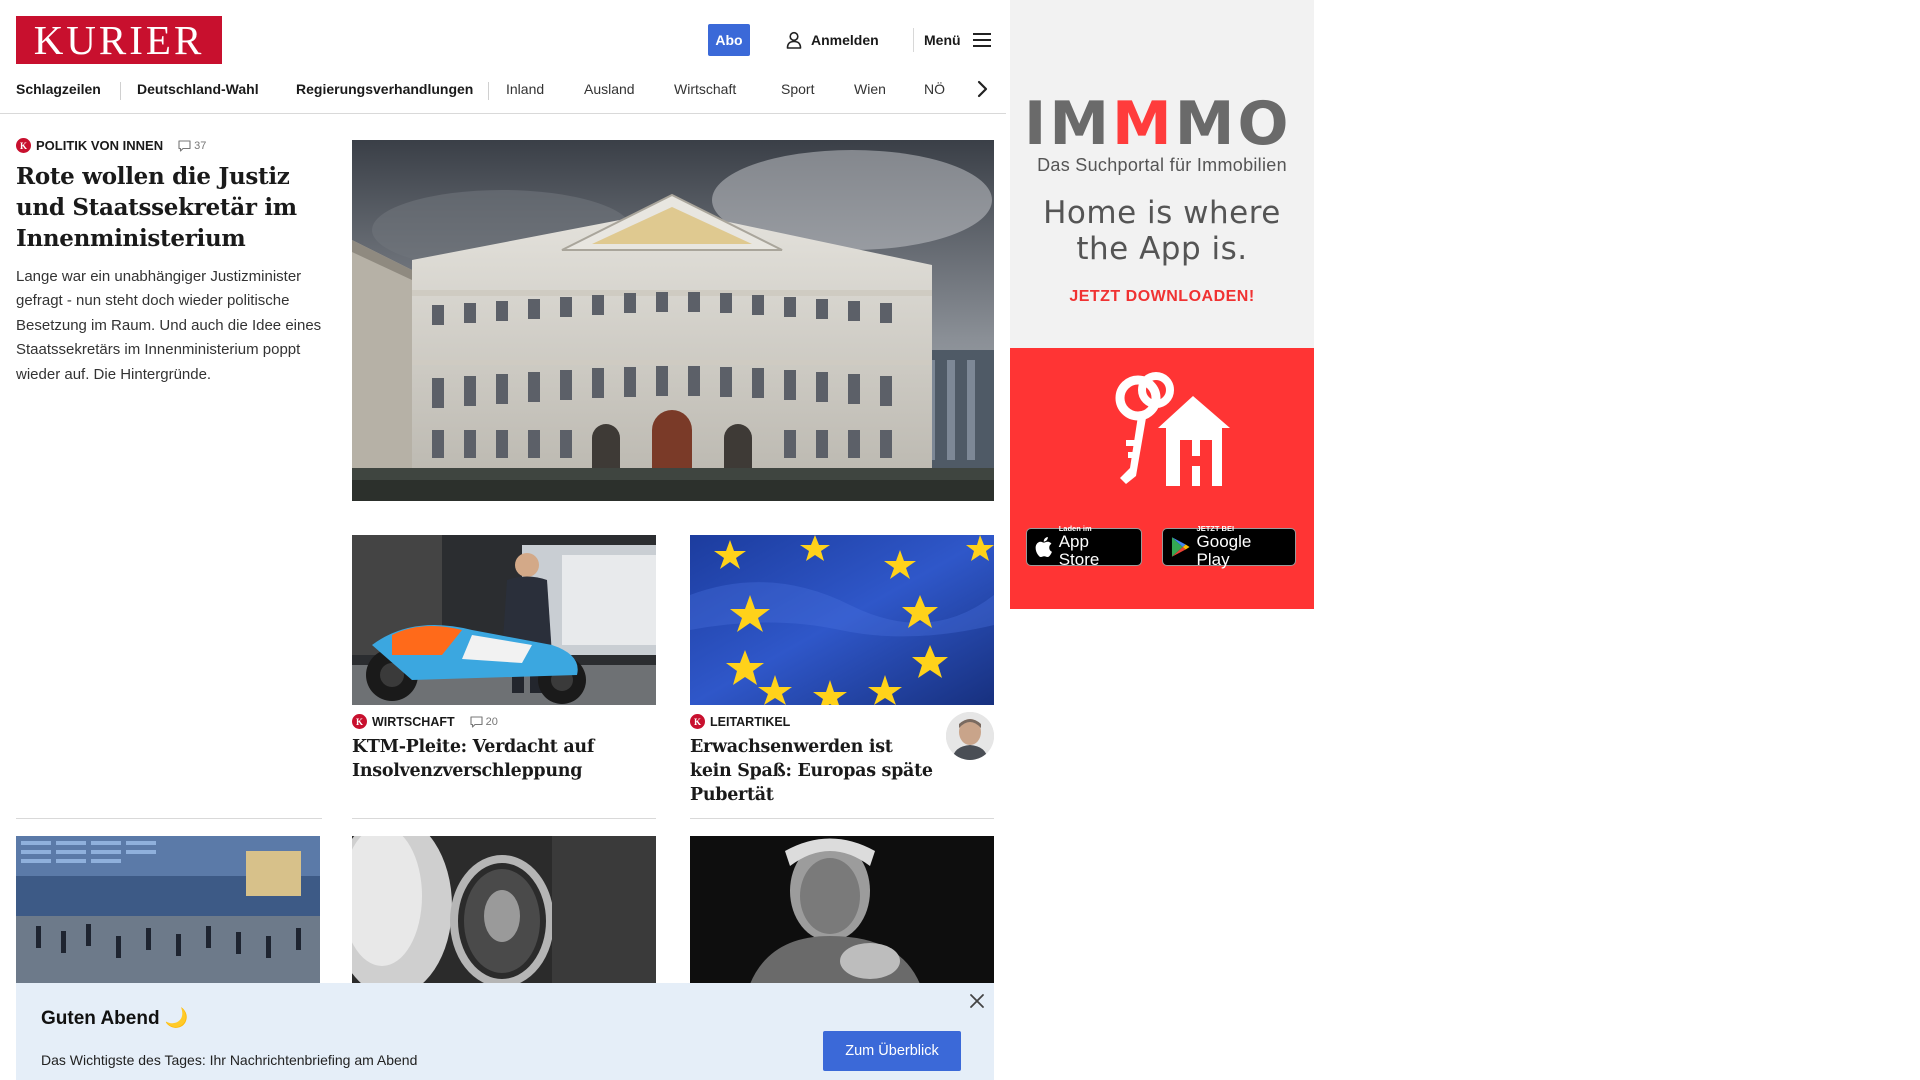 The image size is (1920, 1080). What do you see at coordinates (1079, 550) in the screenshot?
I see `app-store-big: App Store` at bounding box center [1079, 550].